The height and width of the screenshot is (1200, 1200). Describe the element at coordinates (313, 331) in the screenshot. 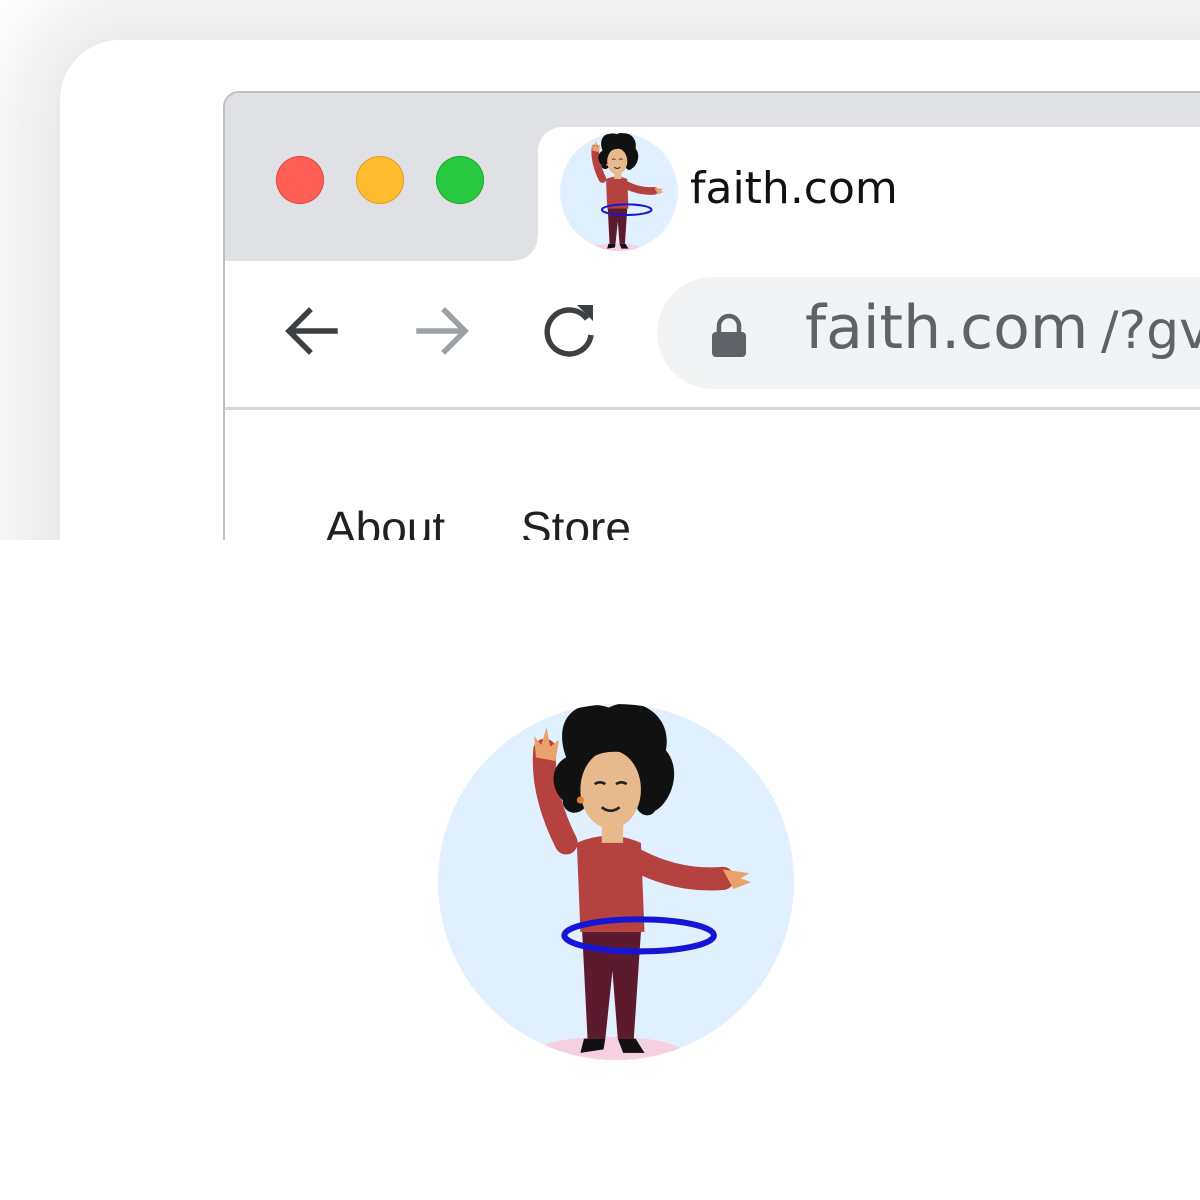

I see `arrow-left-icon` at that location.